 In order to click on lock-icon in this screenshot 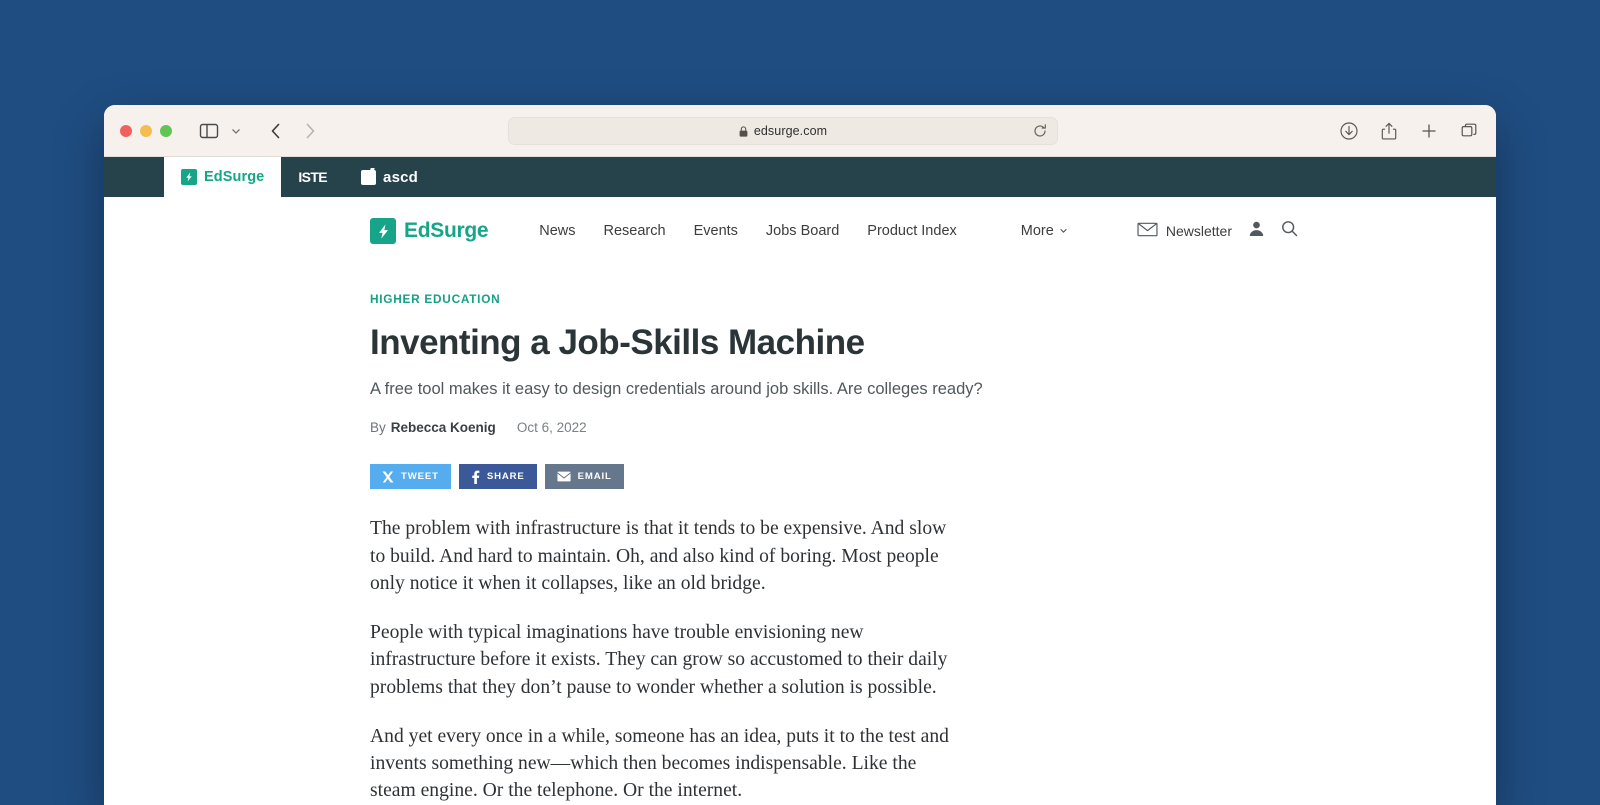, I will do `click(743, 131)`.